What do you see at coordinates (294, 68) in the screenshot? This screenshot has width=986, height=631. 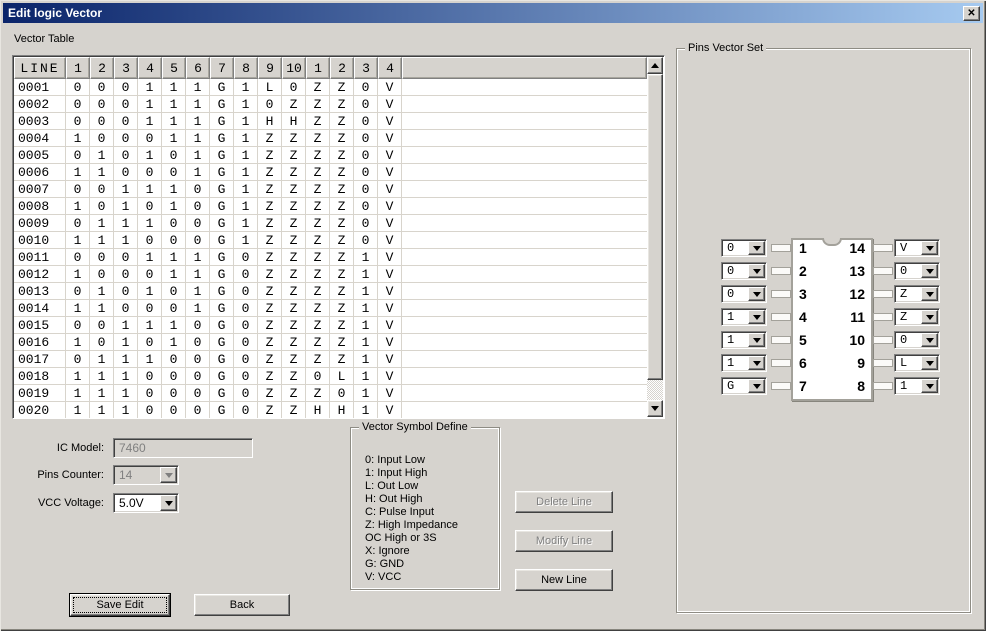 I see `column-header: 10` at bounding box center [294, 68].